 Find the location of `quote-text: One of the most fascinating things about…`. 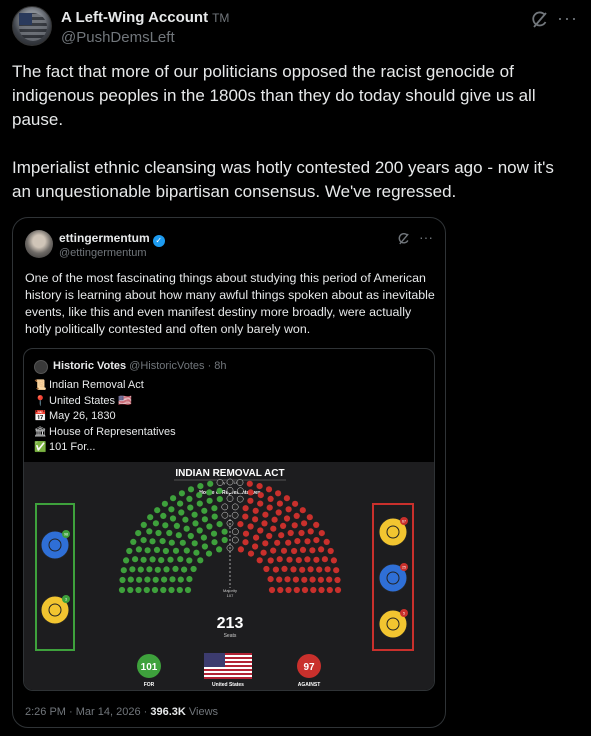

quote-text: One of the most fascinating things about… is located at coordinates (230, 303).